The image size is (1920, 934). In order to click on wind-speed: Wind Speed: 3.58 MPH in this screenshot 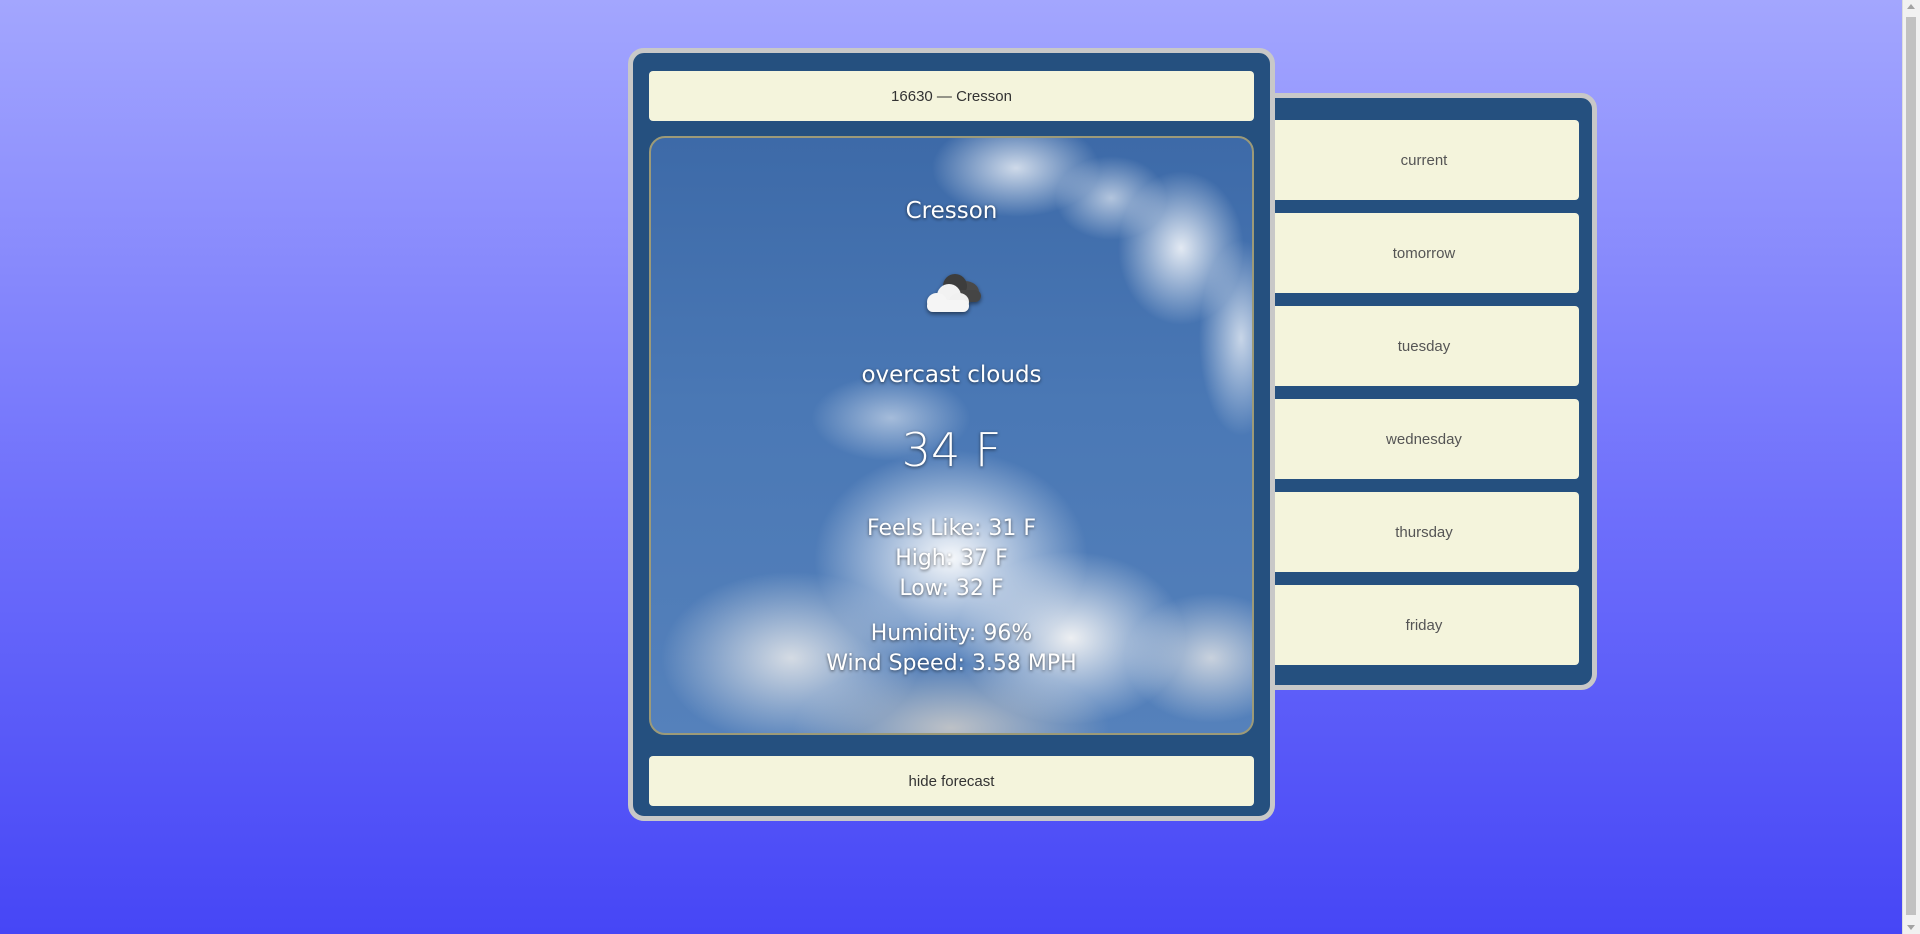, I will do `click(951, 663)`.